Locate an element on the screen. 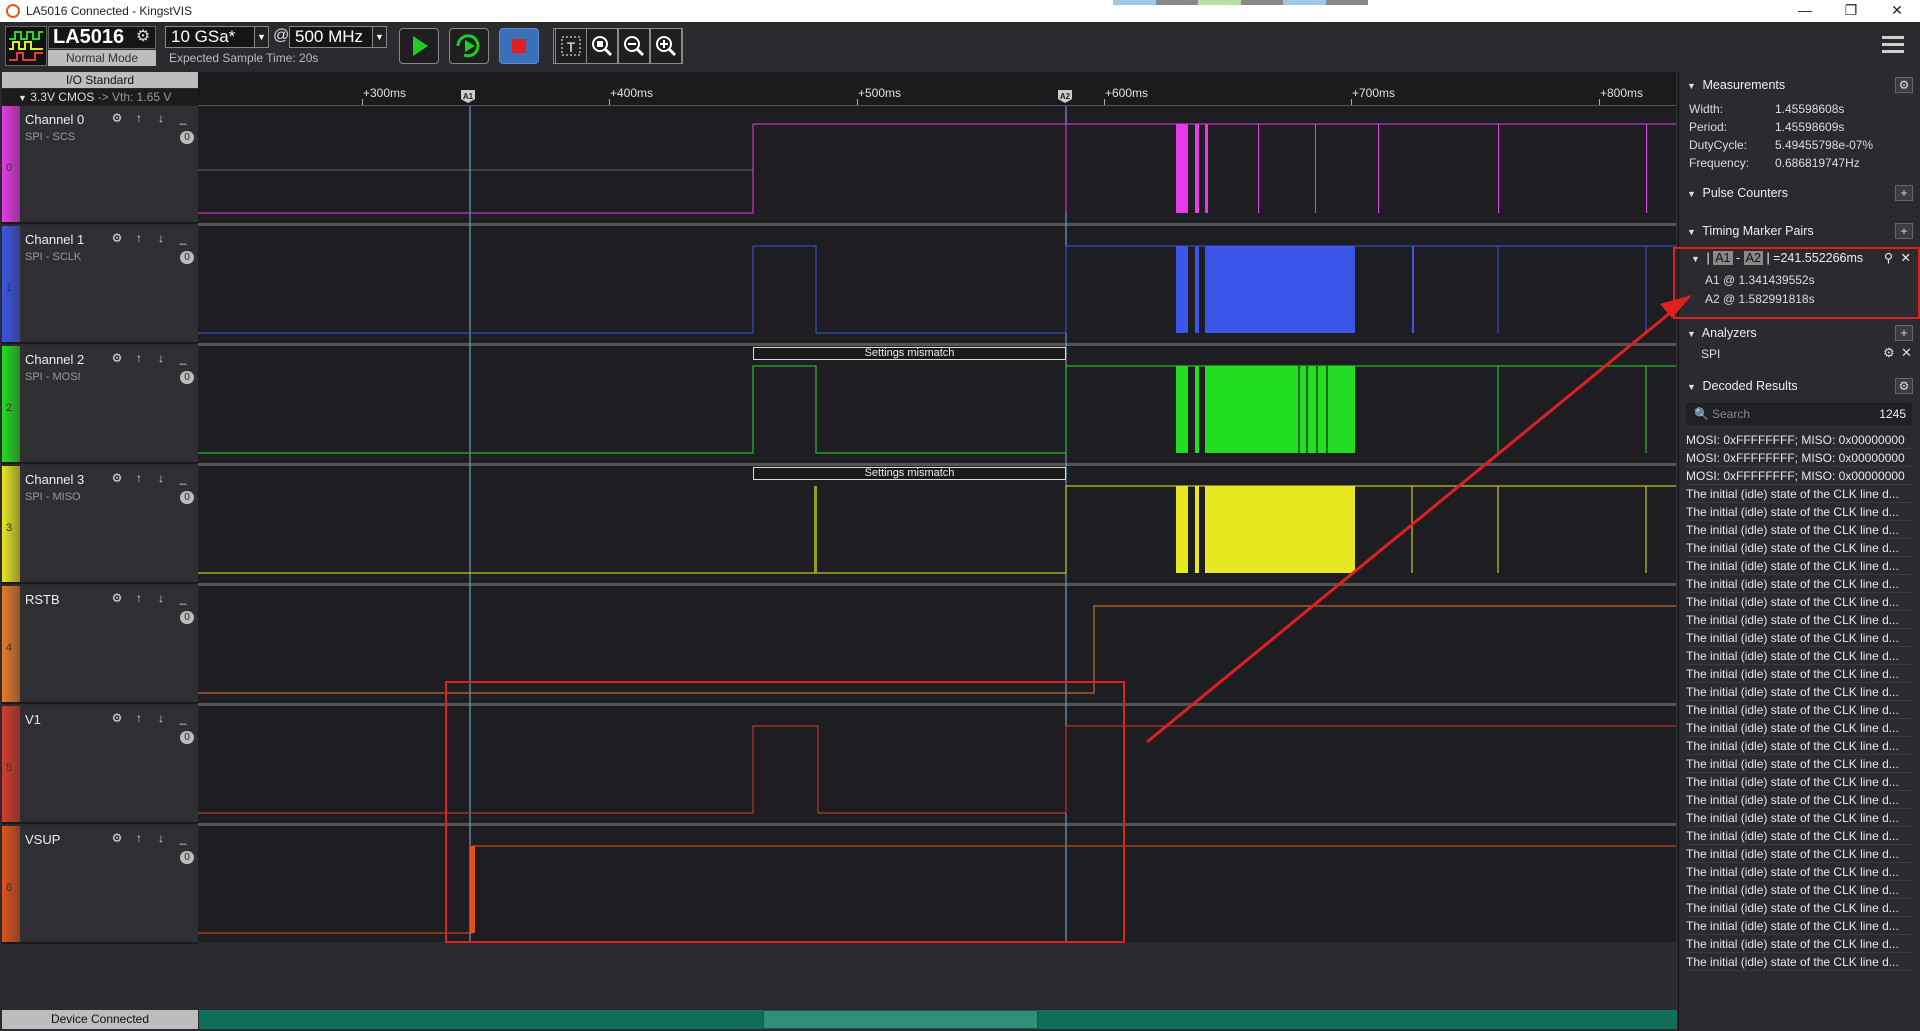 Image resolution: width=1920 pixels, height=1031 pixels. frequency-select: 500 MHz ▼ is located at coordinates (338, 37).